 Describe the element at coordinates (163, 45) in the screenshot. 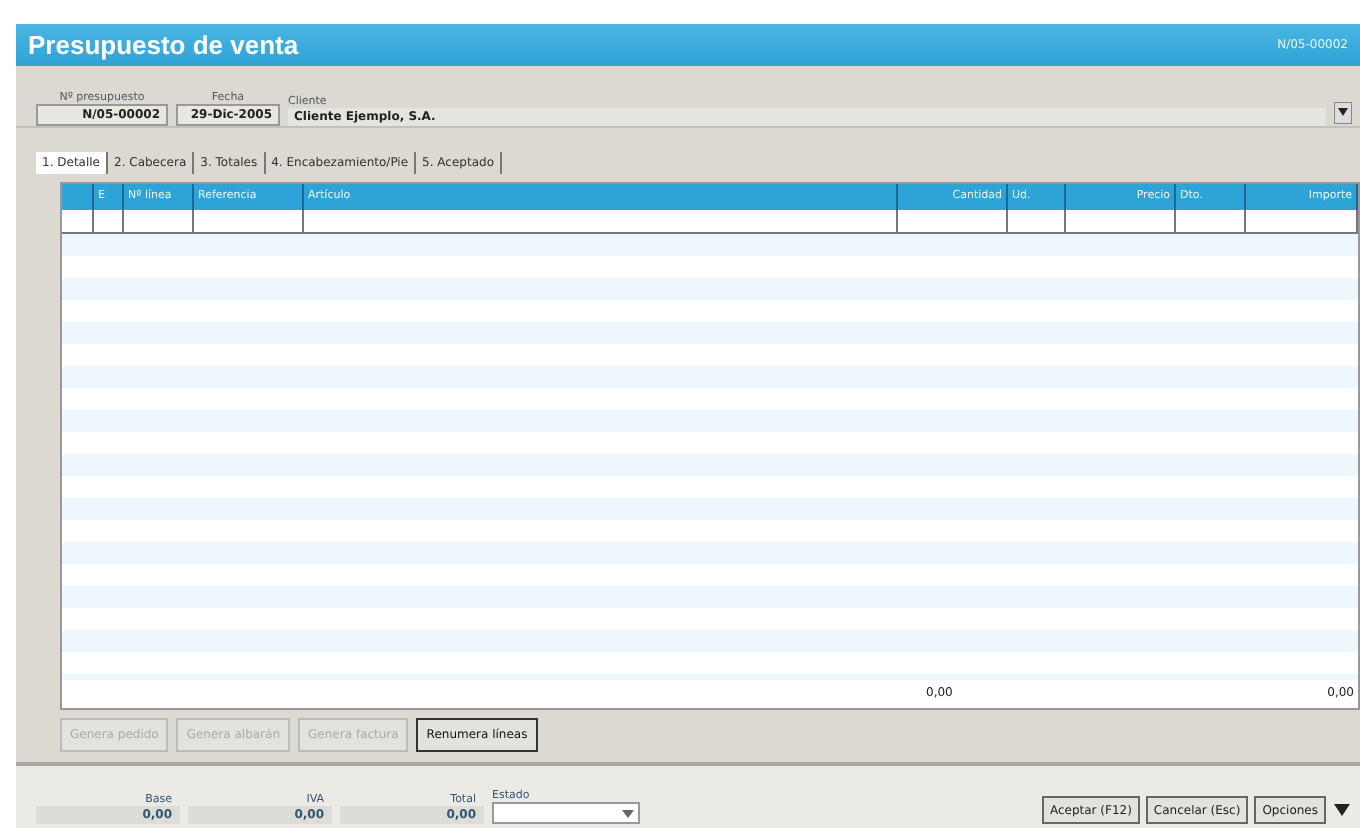

I see `window-title: Presupuesto de venta` at that location.